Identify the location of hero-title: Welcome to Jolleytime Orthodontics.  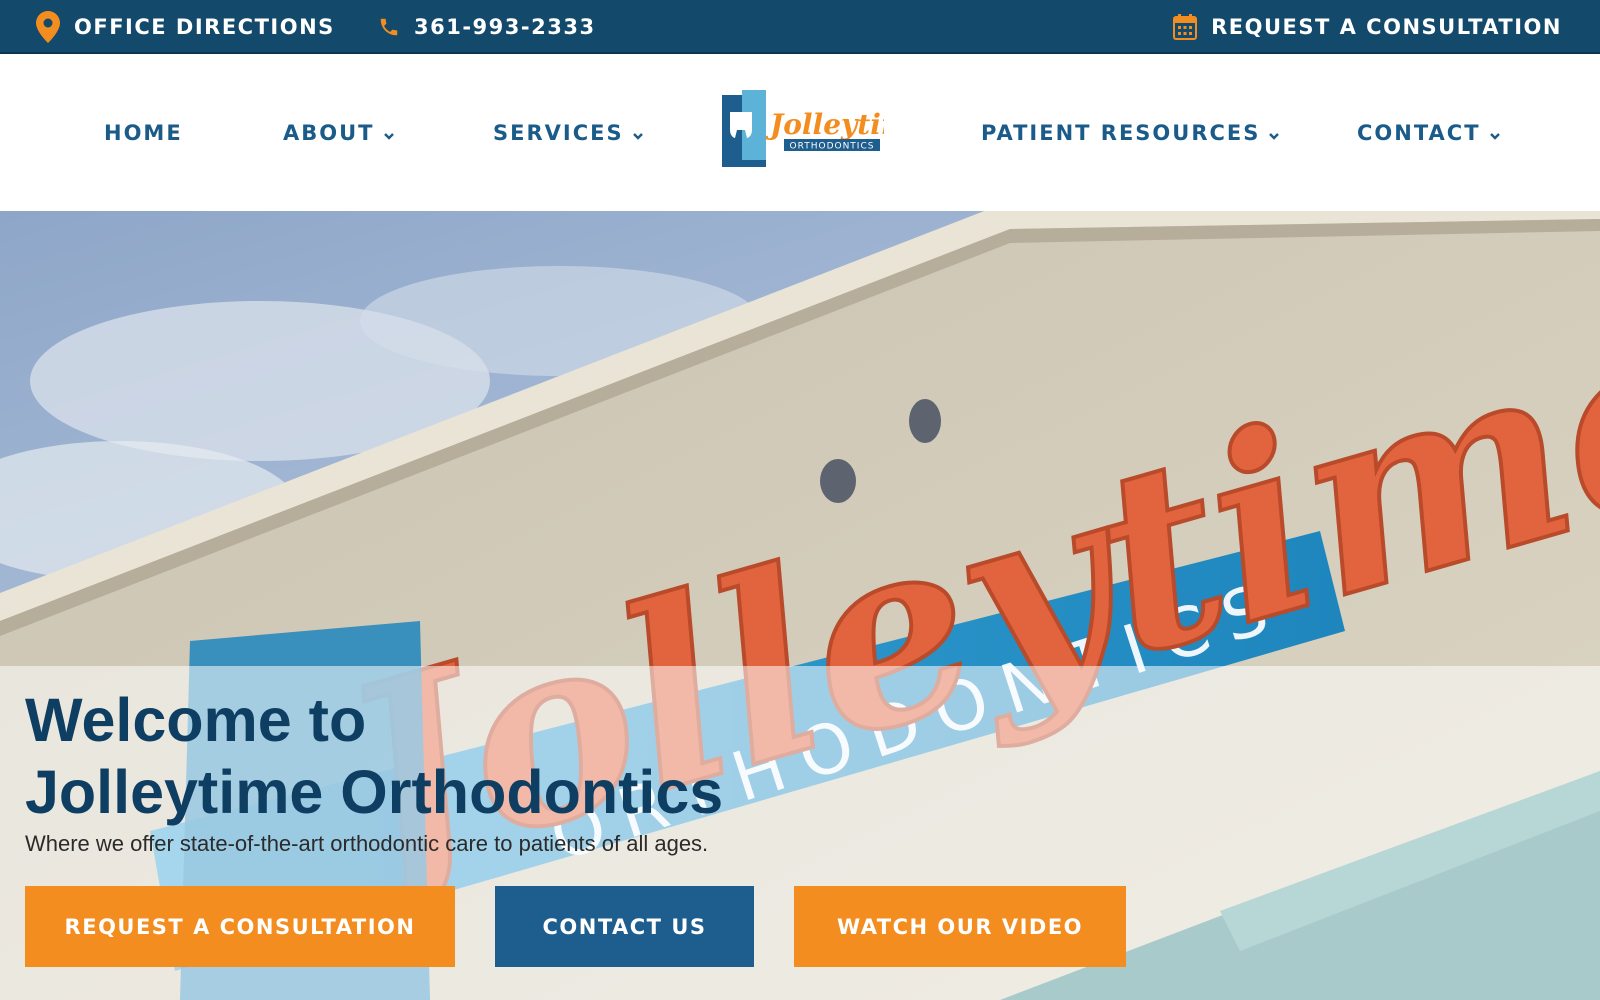
(475, 756).